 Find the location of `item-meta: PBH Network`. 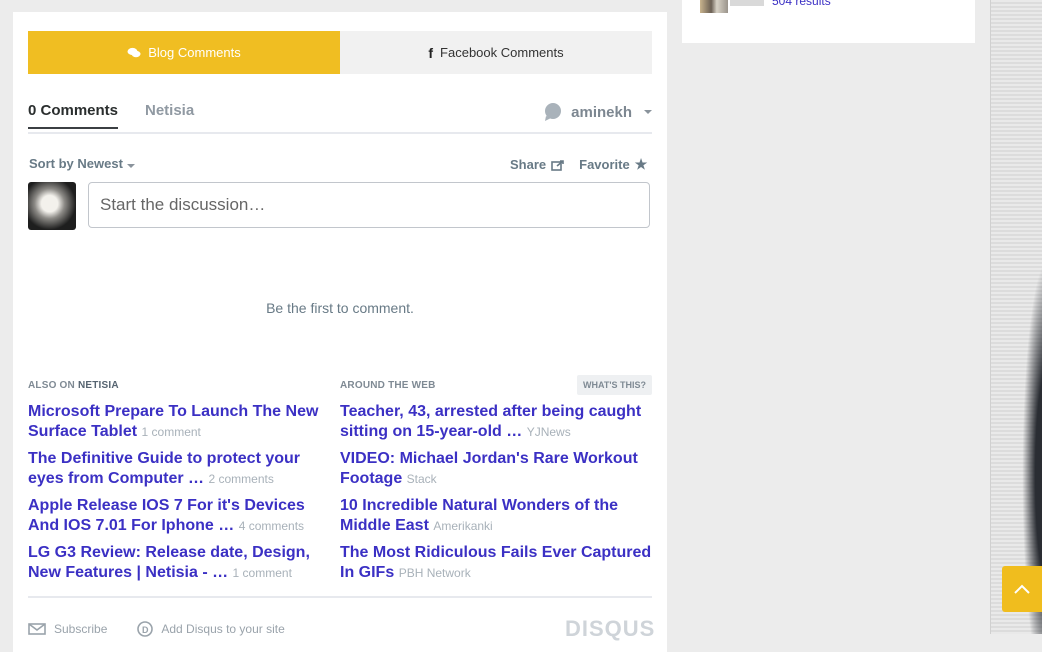

item-meta: PBH Network is located at coordinates (434, 573).